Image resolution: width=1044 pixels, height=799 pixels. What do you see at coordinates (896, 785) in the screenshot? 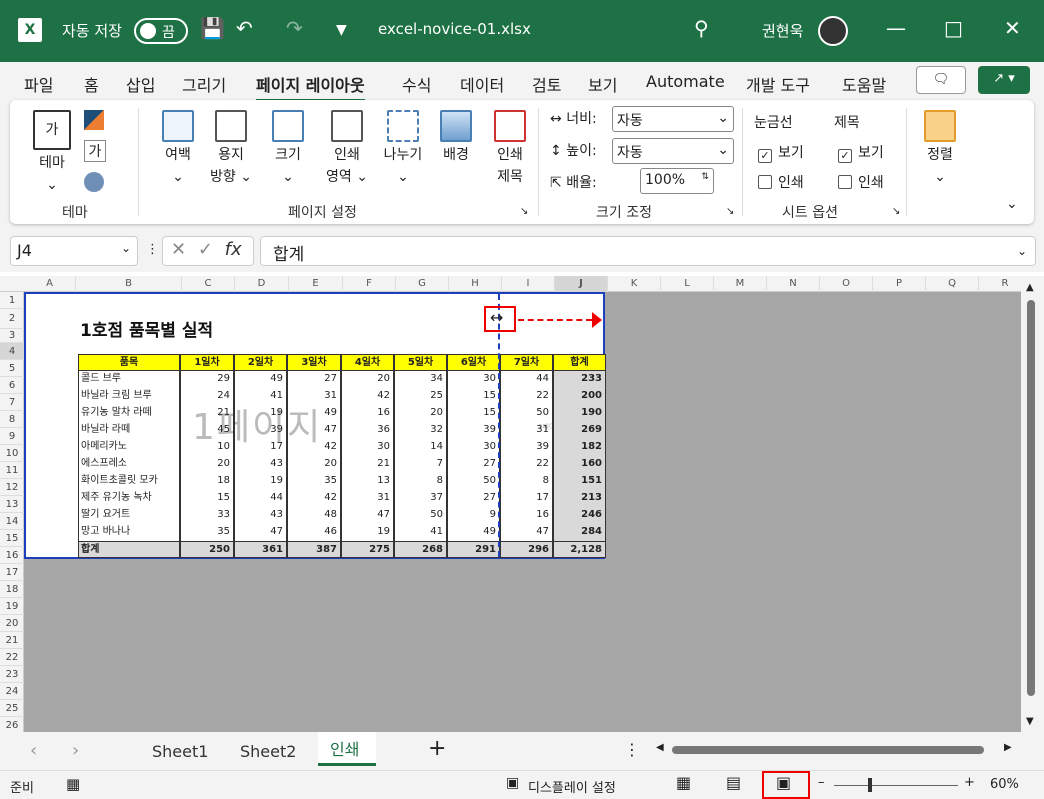
I see `zoom-slider` at bounding box center [896, 785].